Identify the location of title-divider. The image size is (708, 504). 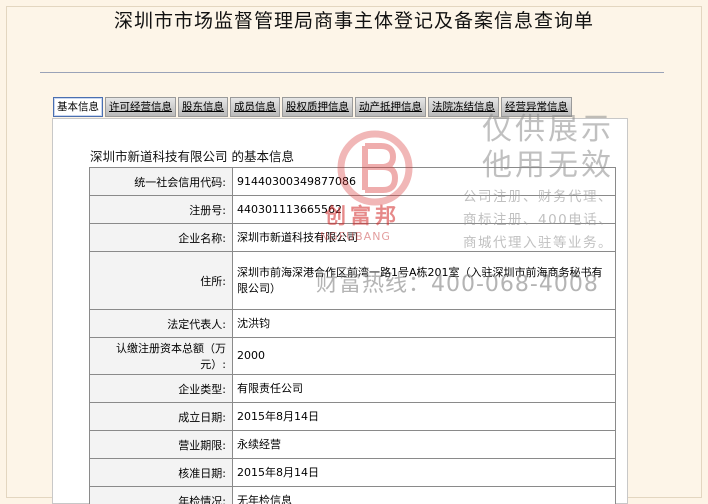
(352, 72).